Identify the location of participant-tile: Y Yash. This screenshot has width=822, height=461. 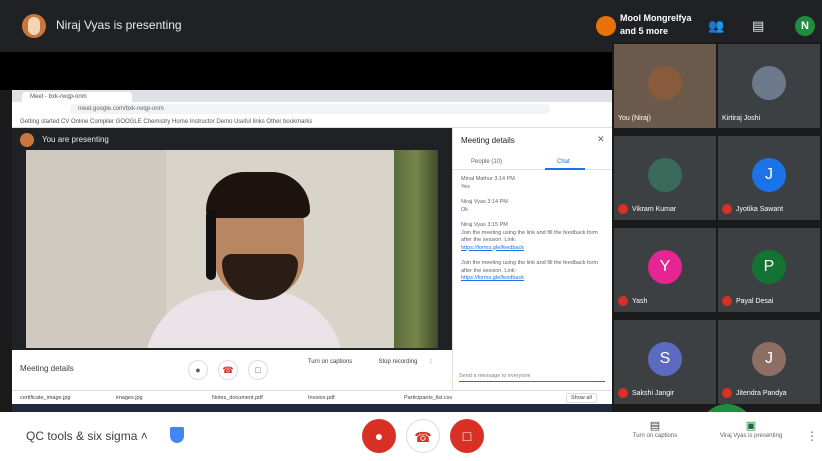
(665, 270).